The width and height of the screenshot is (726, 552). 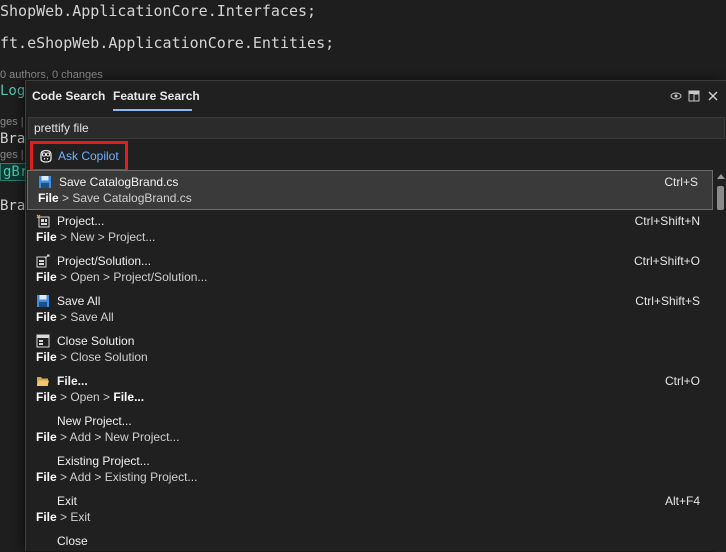 What do you see at coordinates (75, 317) in the screenshot?
I see `result-path: File > Save All` at bounding box center [75, 317].